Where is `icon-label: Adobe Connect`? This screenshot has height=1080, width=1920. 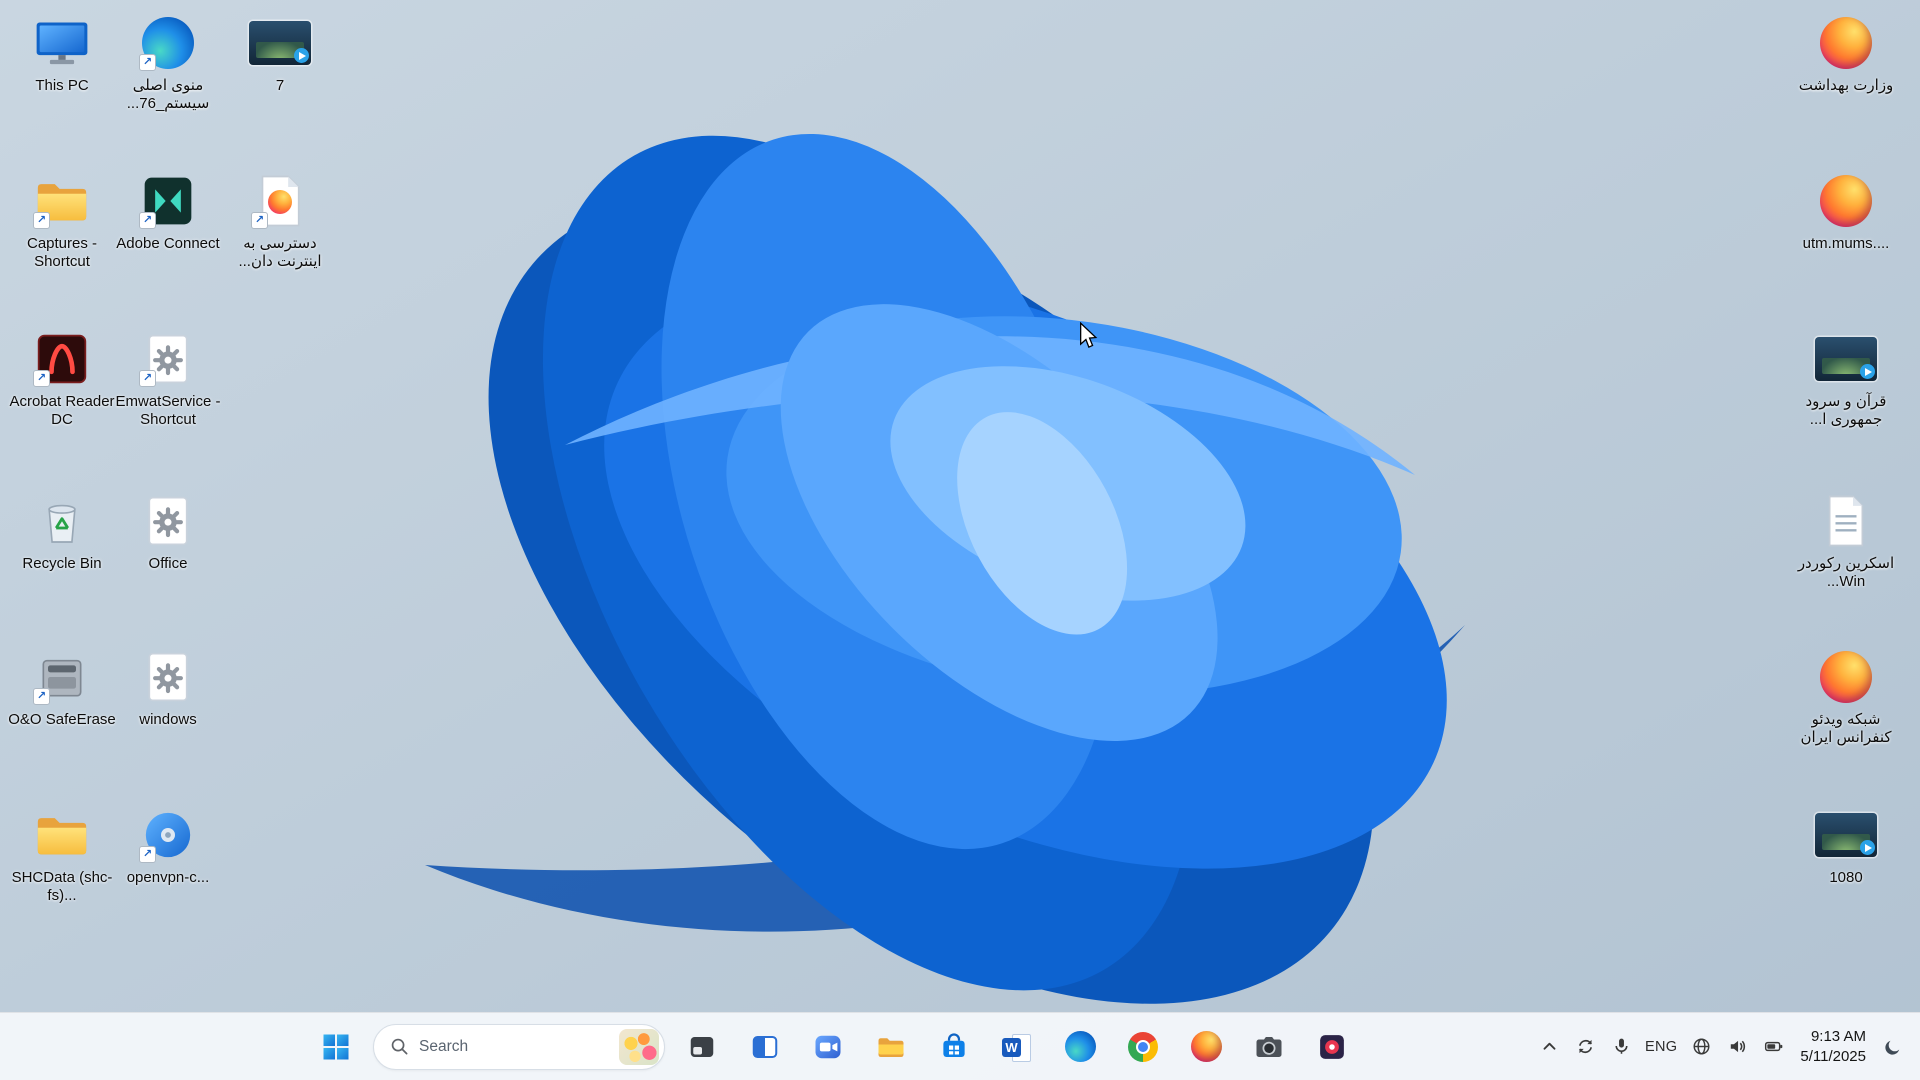
icon-label: Adobe Connect is located at coordinates (168, 243).